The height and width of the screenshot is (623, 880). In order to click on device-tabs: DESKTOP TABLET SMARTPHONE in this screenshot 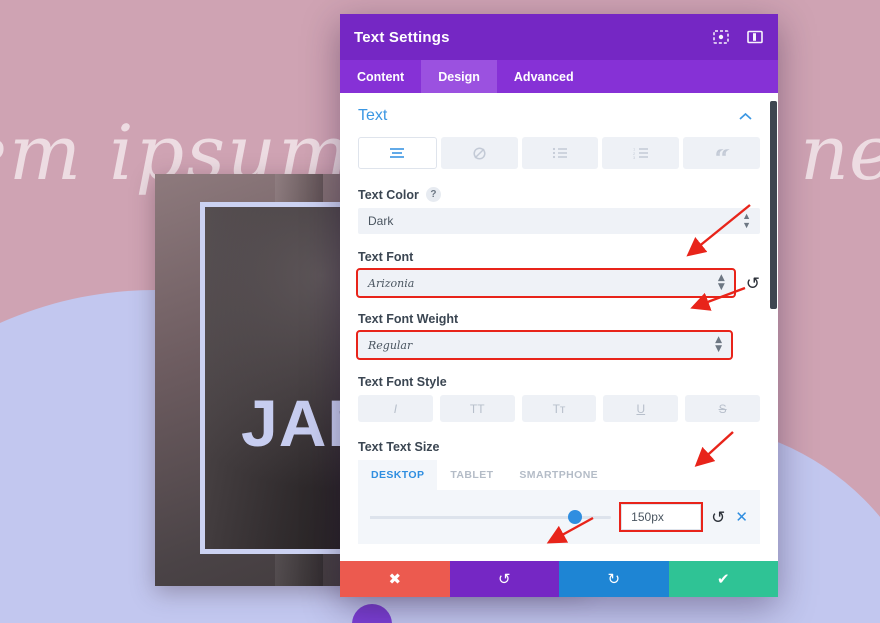, I will do `click(559, 475)`.